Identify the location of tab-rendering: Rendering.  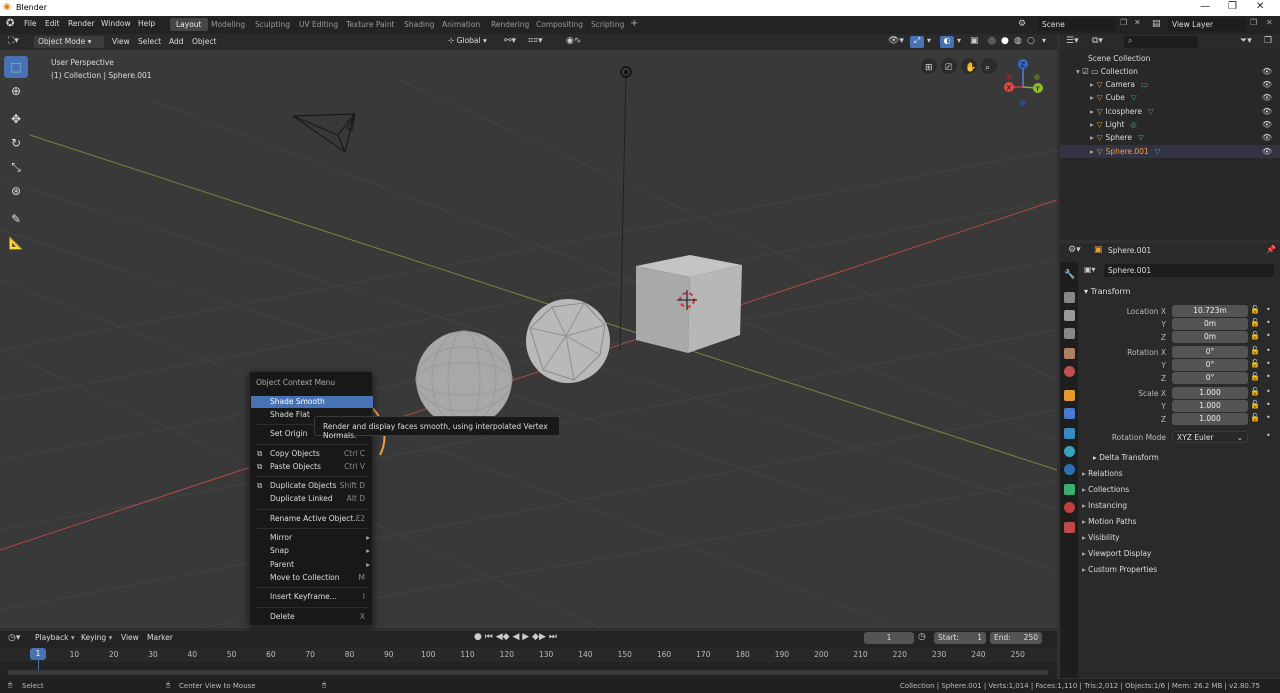
(510, 24).